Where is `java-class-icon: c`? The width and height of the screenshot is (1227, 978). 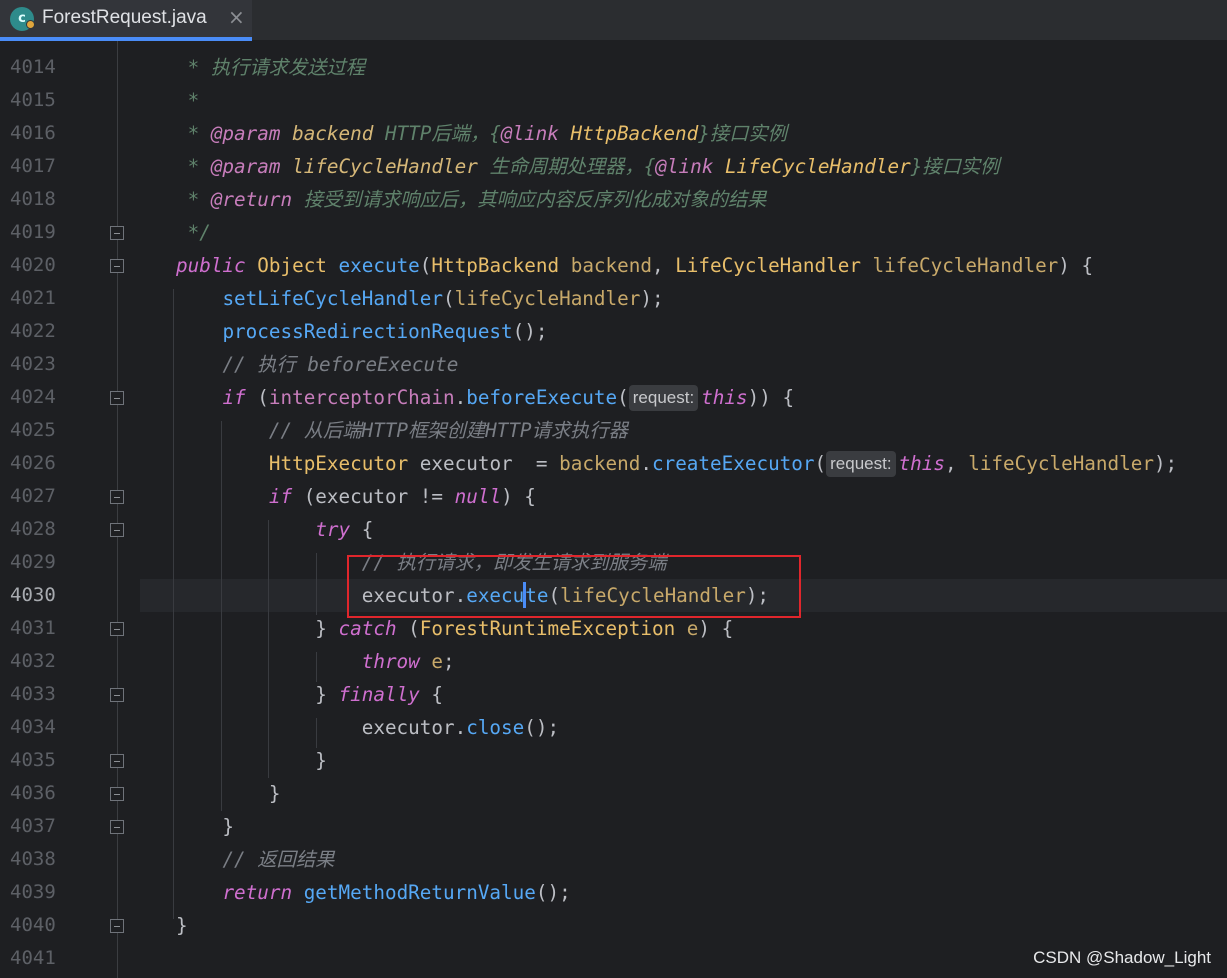 java-class-icon: c is located at coordinates (22, 19).